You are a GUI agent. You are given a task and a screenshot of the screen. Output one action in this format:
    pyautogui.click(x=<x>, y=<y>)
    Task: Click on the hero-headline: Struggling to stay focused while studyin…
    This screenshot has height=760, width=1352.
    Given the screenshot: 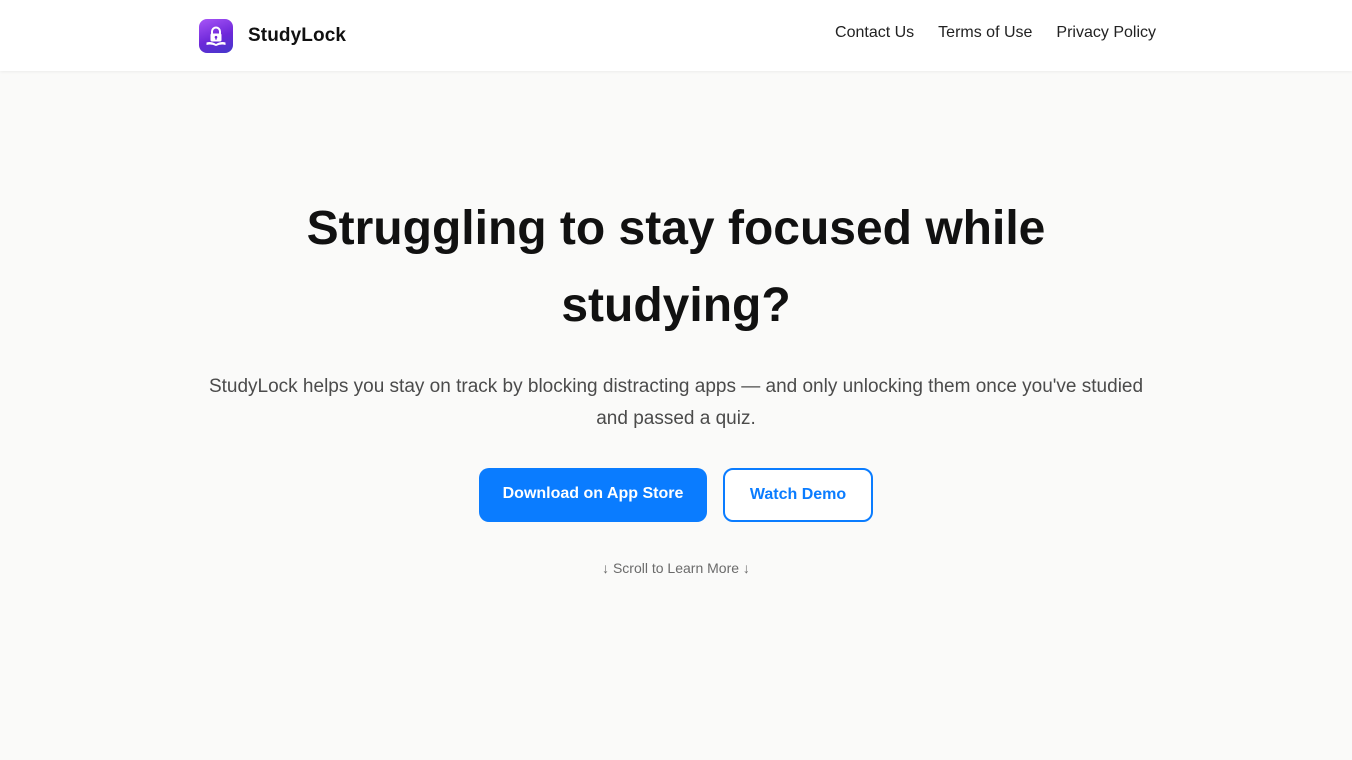 What is the action you would take?
    pyautogui.click(x=676, y=267)
    